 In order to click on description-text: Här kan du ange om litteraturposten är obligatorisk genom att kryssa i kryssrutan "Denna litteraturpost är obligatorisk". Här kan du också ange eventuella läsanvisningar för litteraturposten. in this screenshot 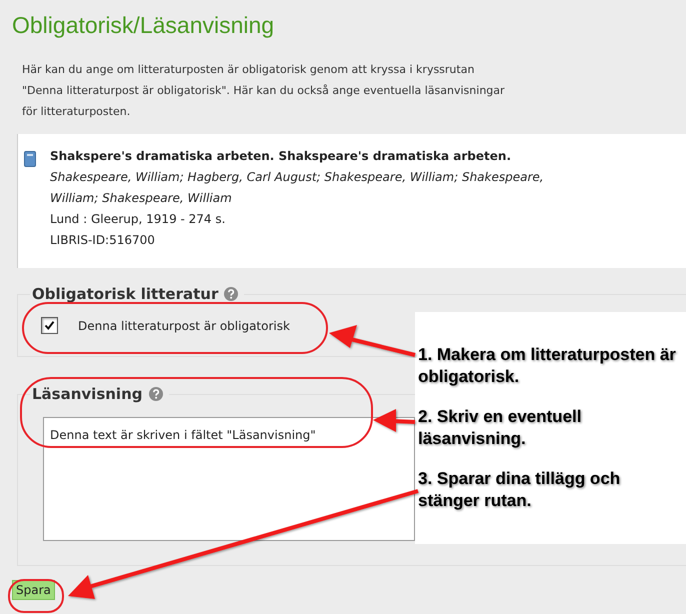, I will do `click(264, 91)`.